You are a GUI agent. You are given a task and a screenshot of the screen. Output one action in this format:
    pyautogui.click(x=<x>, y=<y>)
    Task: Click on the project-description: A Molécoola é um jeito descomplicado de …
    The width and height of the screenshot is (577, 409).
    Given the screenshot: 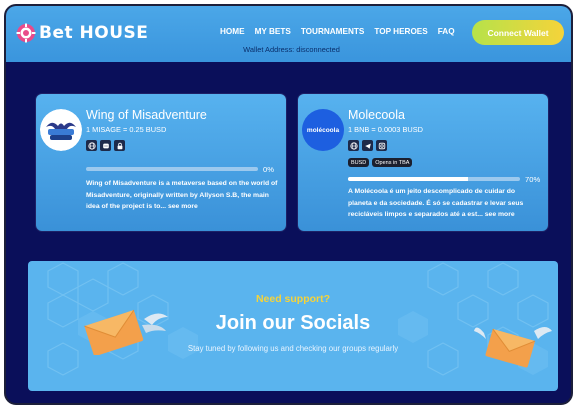 What is the action you would take?
    pyautogui.click(x=444, y=203)
    